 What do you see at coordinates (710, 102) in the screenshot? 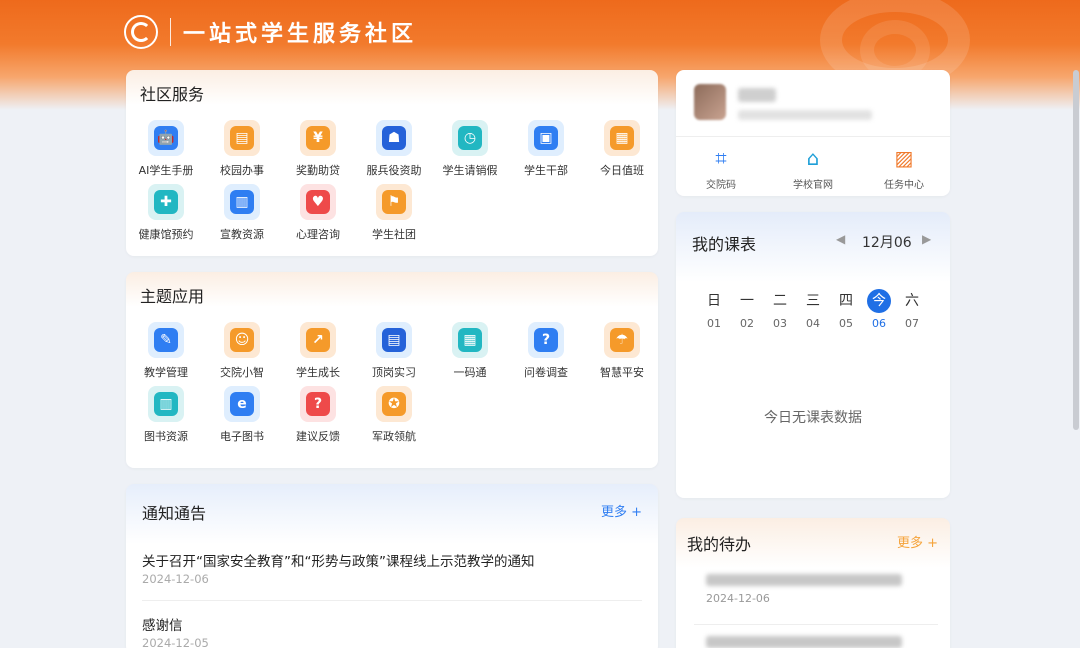
I see `avatar` at bounding box center [710, 102].